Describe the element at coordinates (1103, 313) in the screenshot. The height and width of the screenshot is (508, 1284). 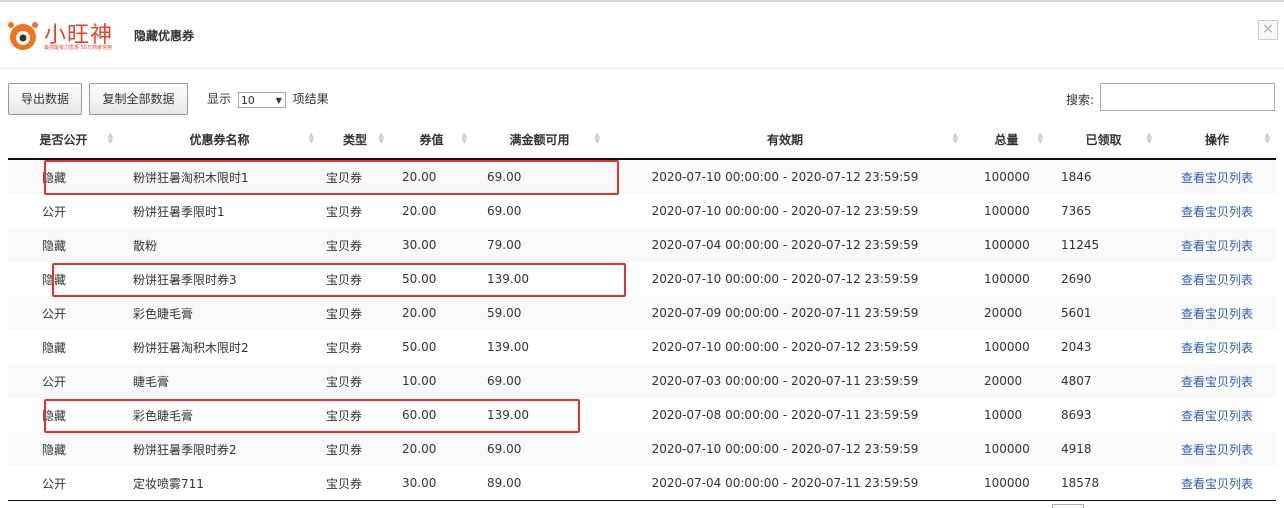
I see `cell-claimed: 5601` at that location.